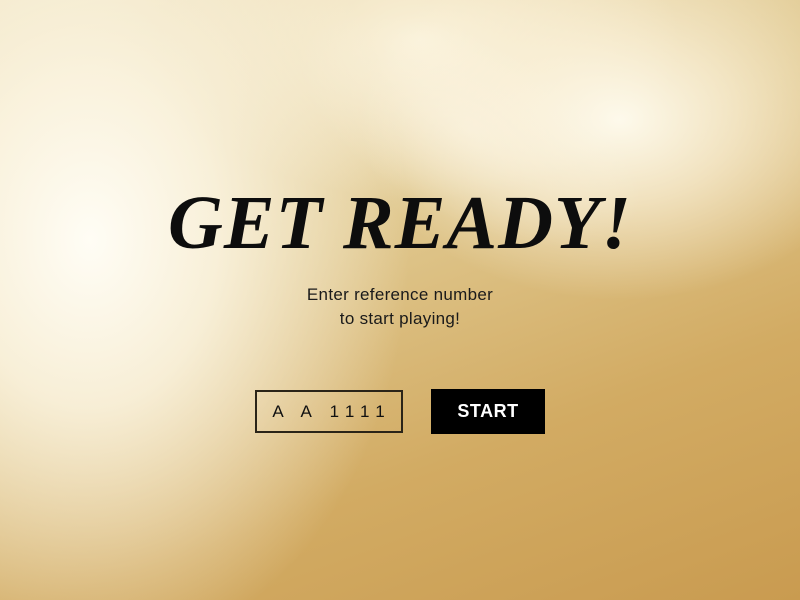 The width and height of the screenshot is (800, 600). What do you see at coordinates (400, 318) in the screenshot?
I see `instructions-line-2: to start playing!` at bounding box center [400, 318].